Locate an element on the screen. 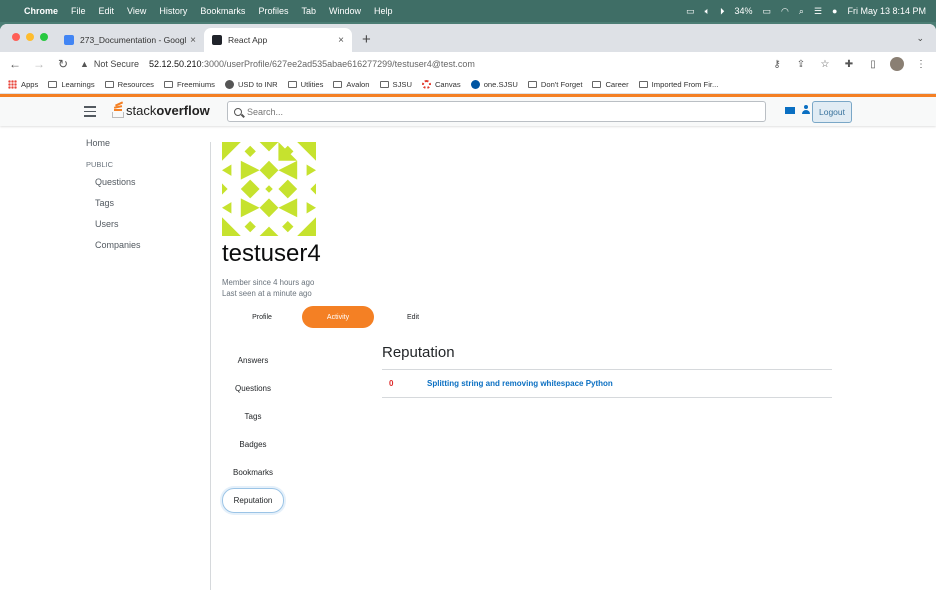 The image size is (936, 608). canvas-icon is located at coordinates (426, 84).